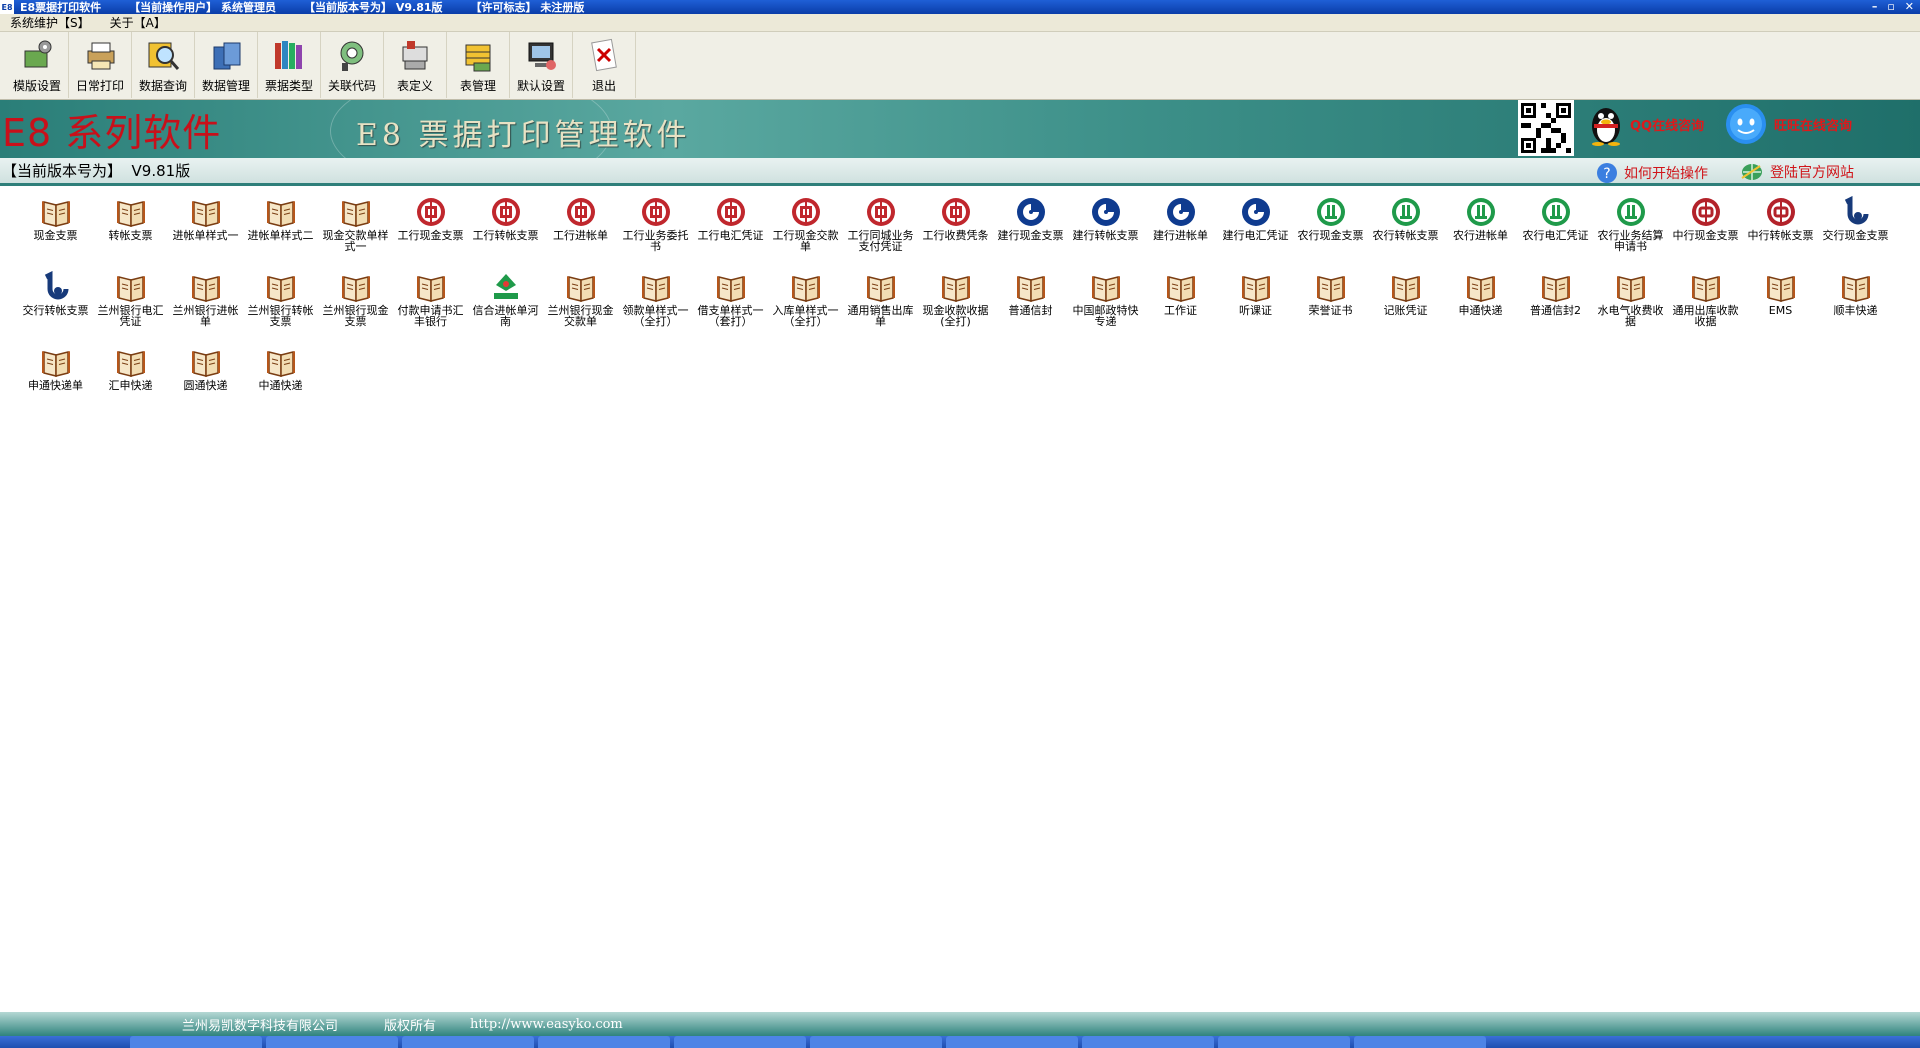 The height and width of the screenshot is (1048, 1920). What do you see at coordinates (430, 308) in the screenshot?
I see `form-item: 付款申请书汇丰银行` at bounding box center [430, 308].